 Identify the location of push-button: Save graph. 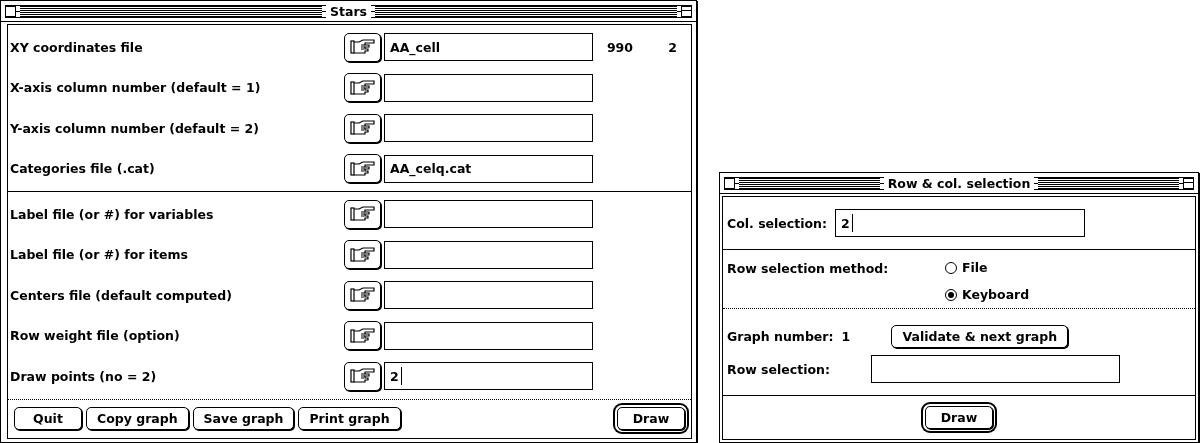
(243, 419).